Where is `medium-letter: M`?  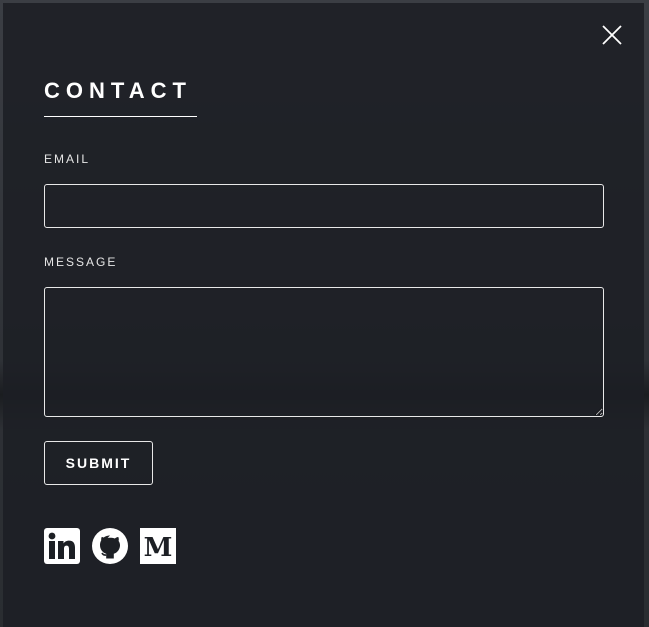 medium-letter: M is located at coordinates (158, 548).